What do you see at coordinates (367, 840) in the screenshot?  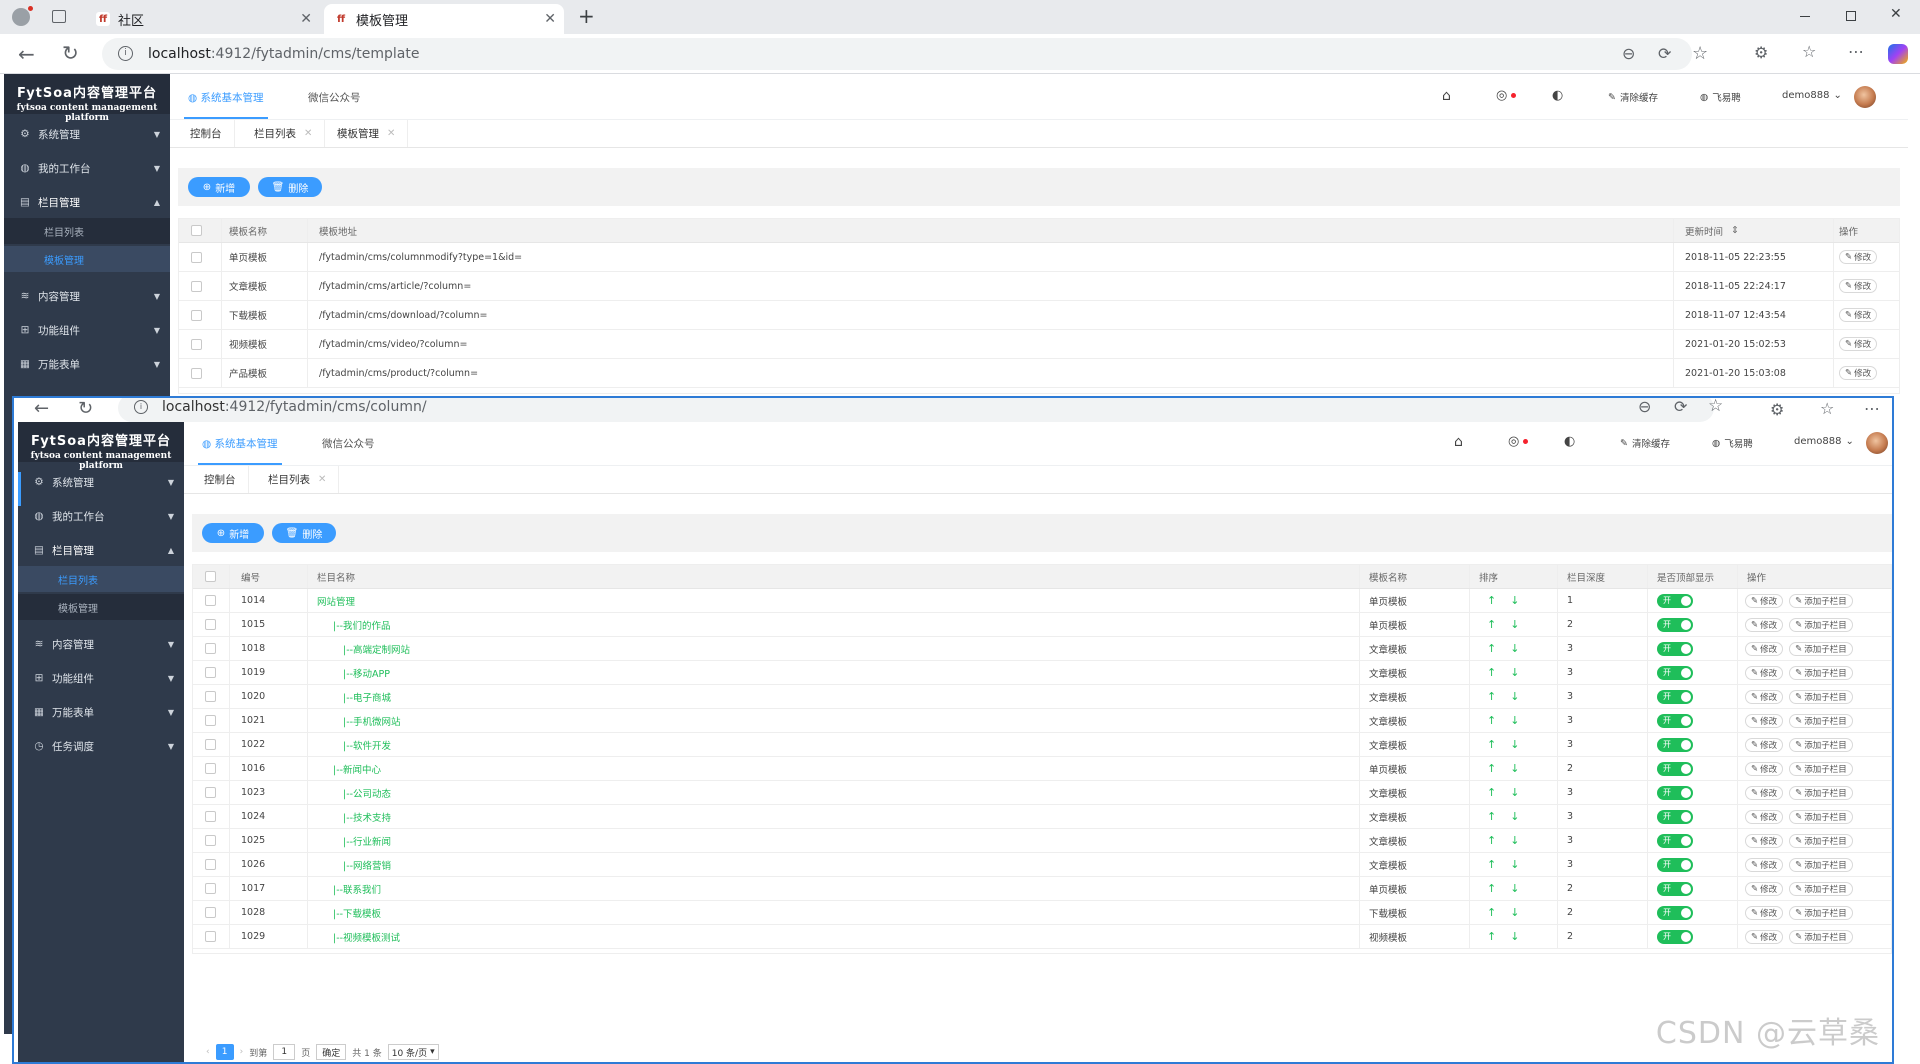 I see `column-name-link: |--行业新闻` at bounding box center [367, 840].